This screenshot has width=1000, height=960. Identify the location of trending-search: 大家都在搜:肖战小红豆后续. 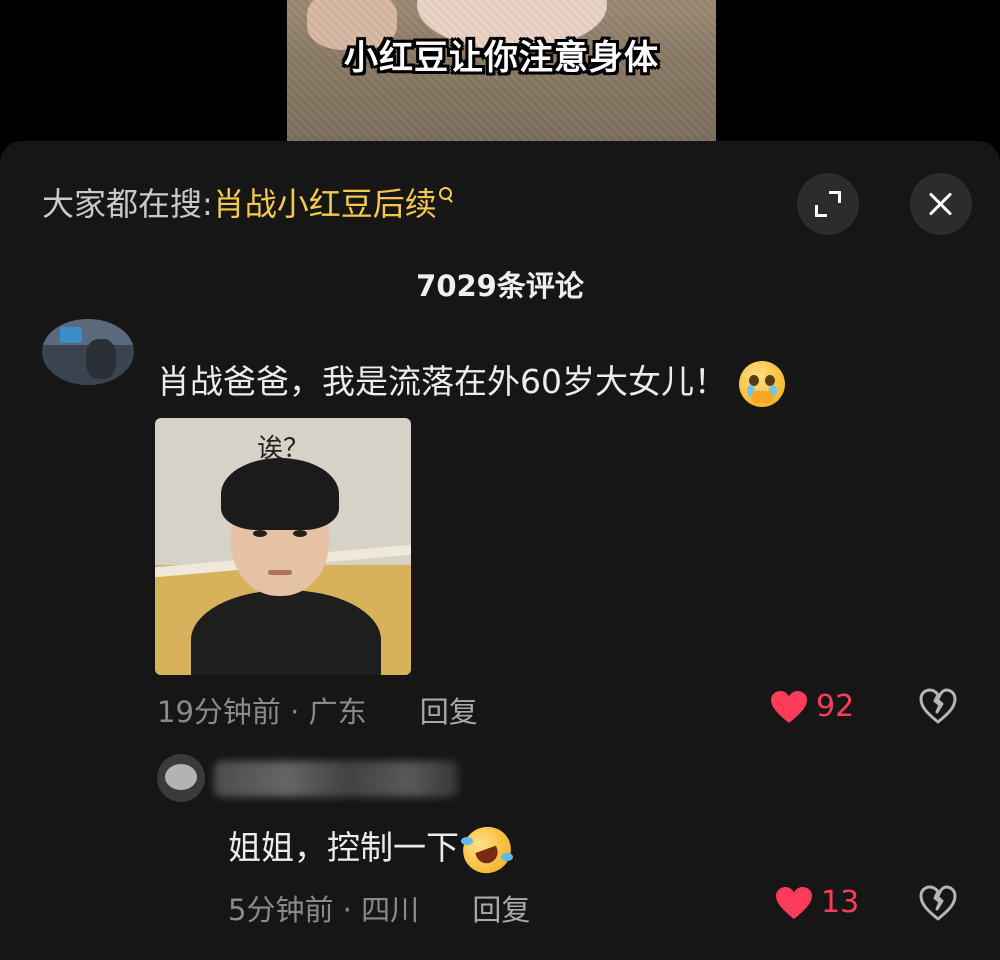
(247, 204).